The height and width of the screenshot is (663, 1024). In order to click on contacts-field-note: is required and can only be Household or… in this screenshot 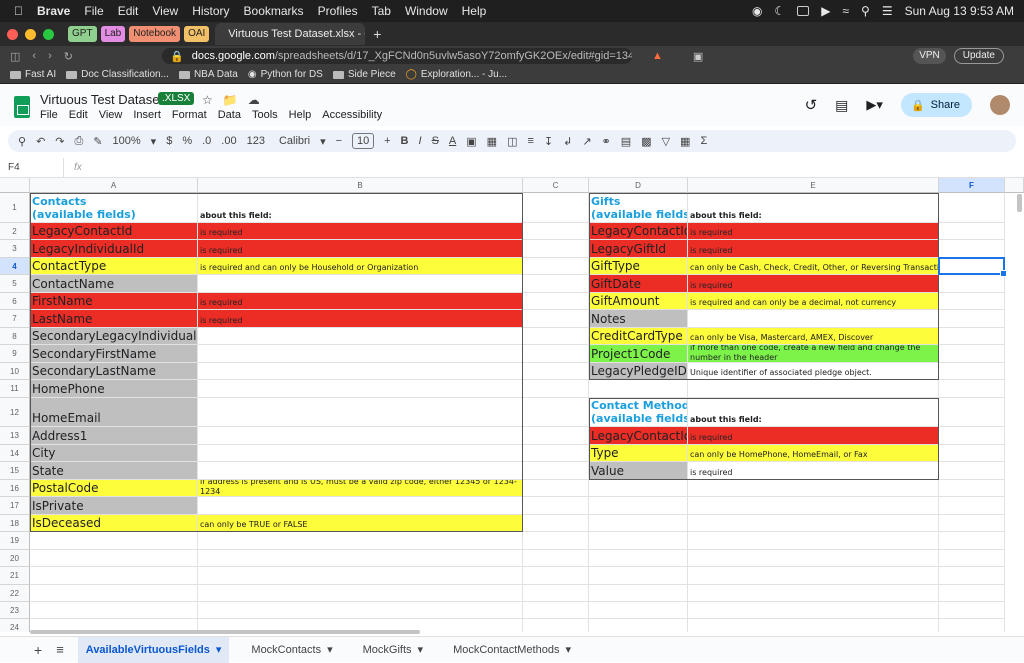, I will do `click(360, 266)`.